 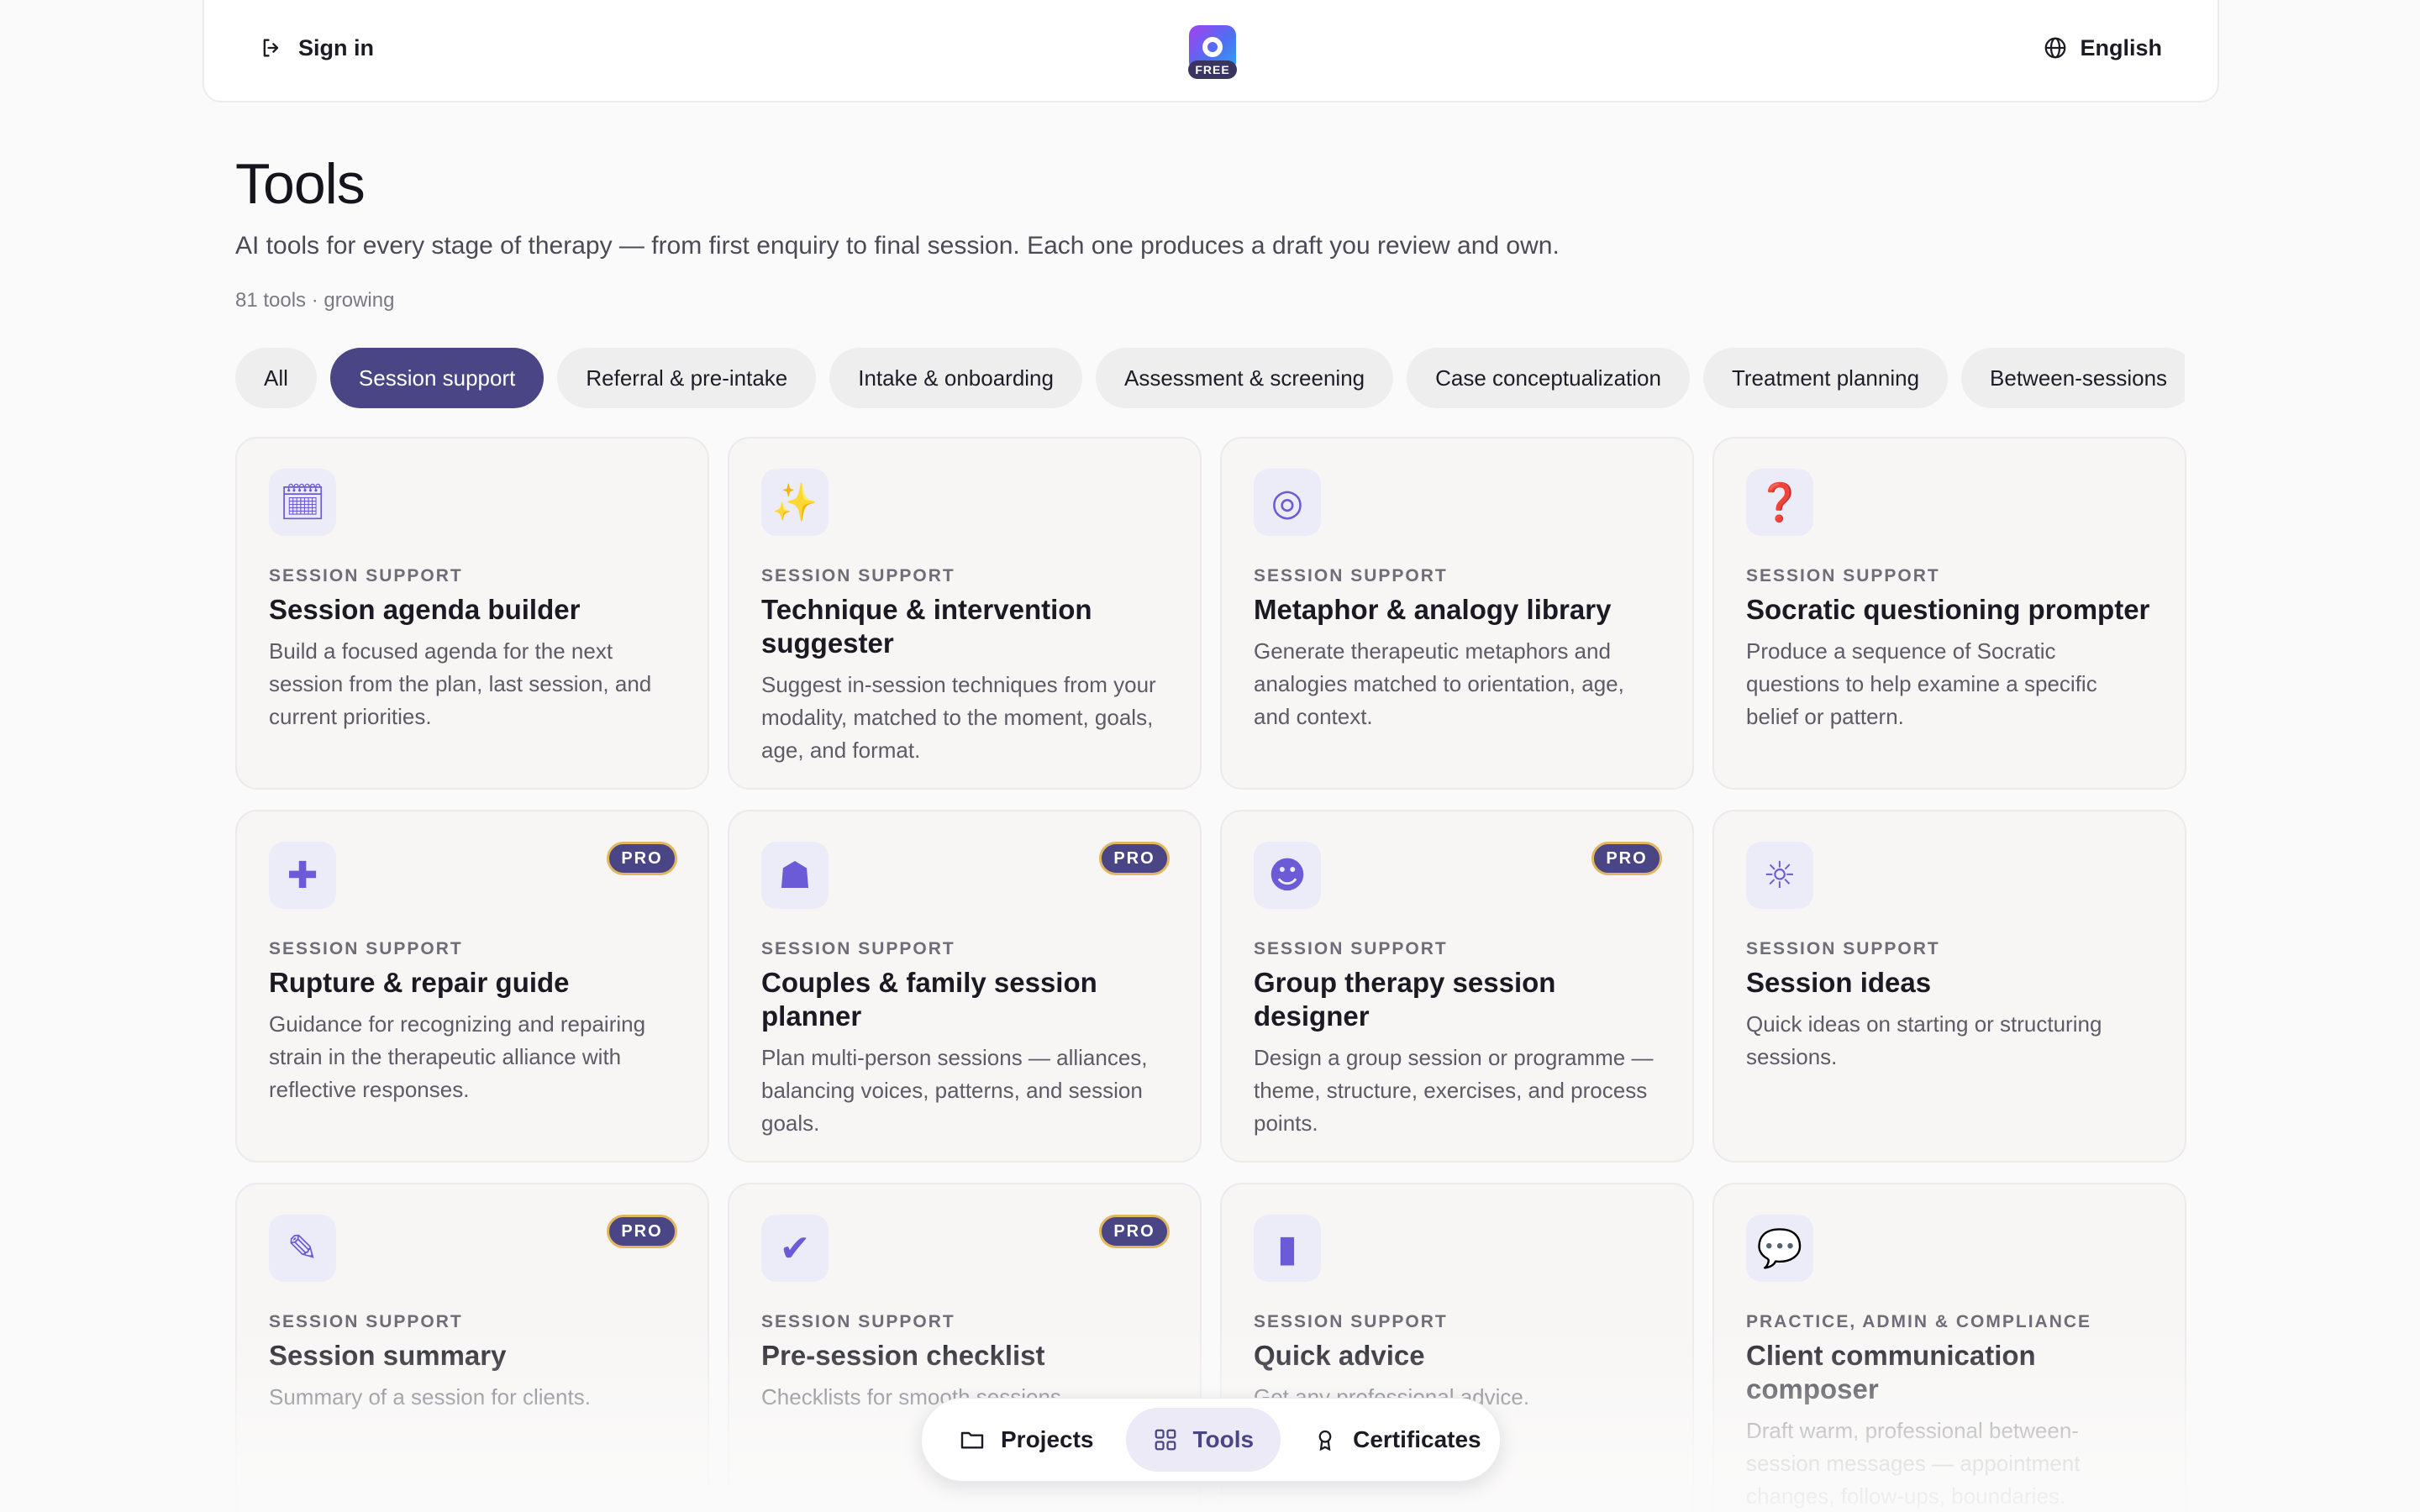 I want to click on question-mark-icon: ❓, so click(x=1780, y=502).